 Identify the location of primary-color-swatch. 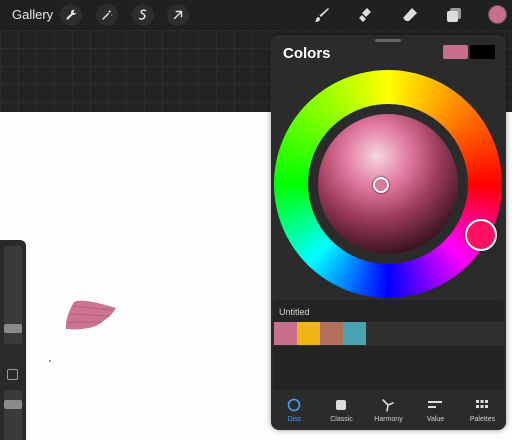
(455, 52).